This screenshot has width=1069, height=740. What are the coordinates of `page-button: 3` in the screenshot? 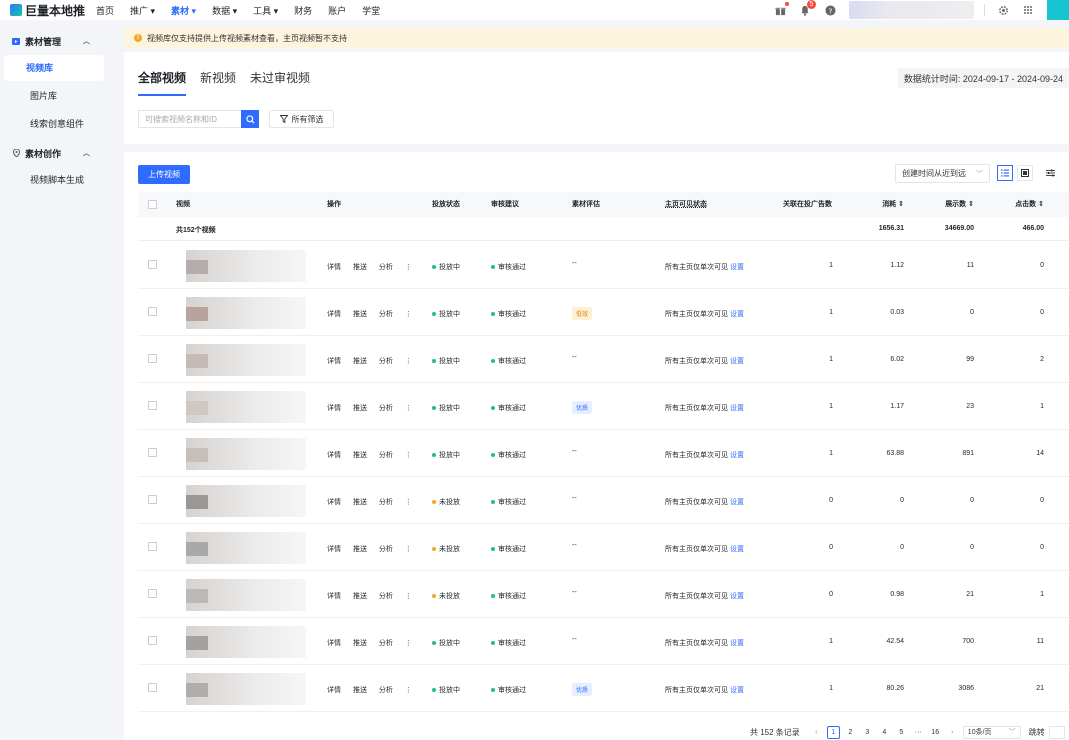 It's located at (867, 732).